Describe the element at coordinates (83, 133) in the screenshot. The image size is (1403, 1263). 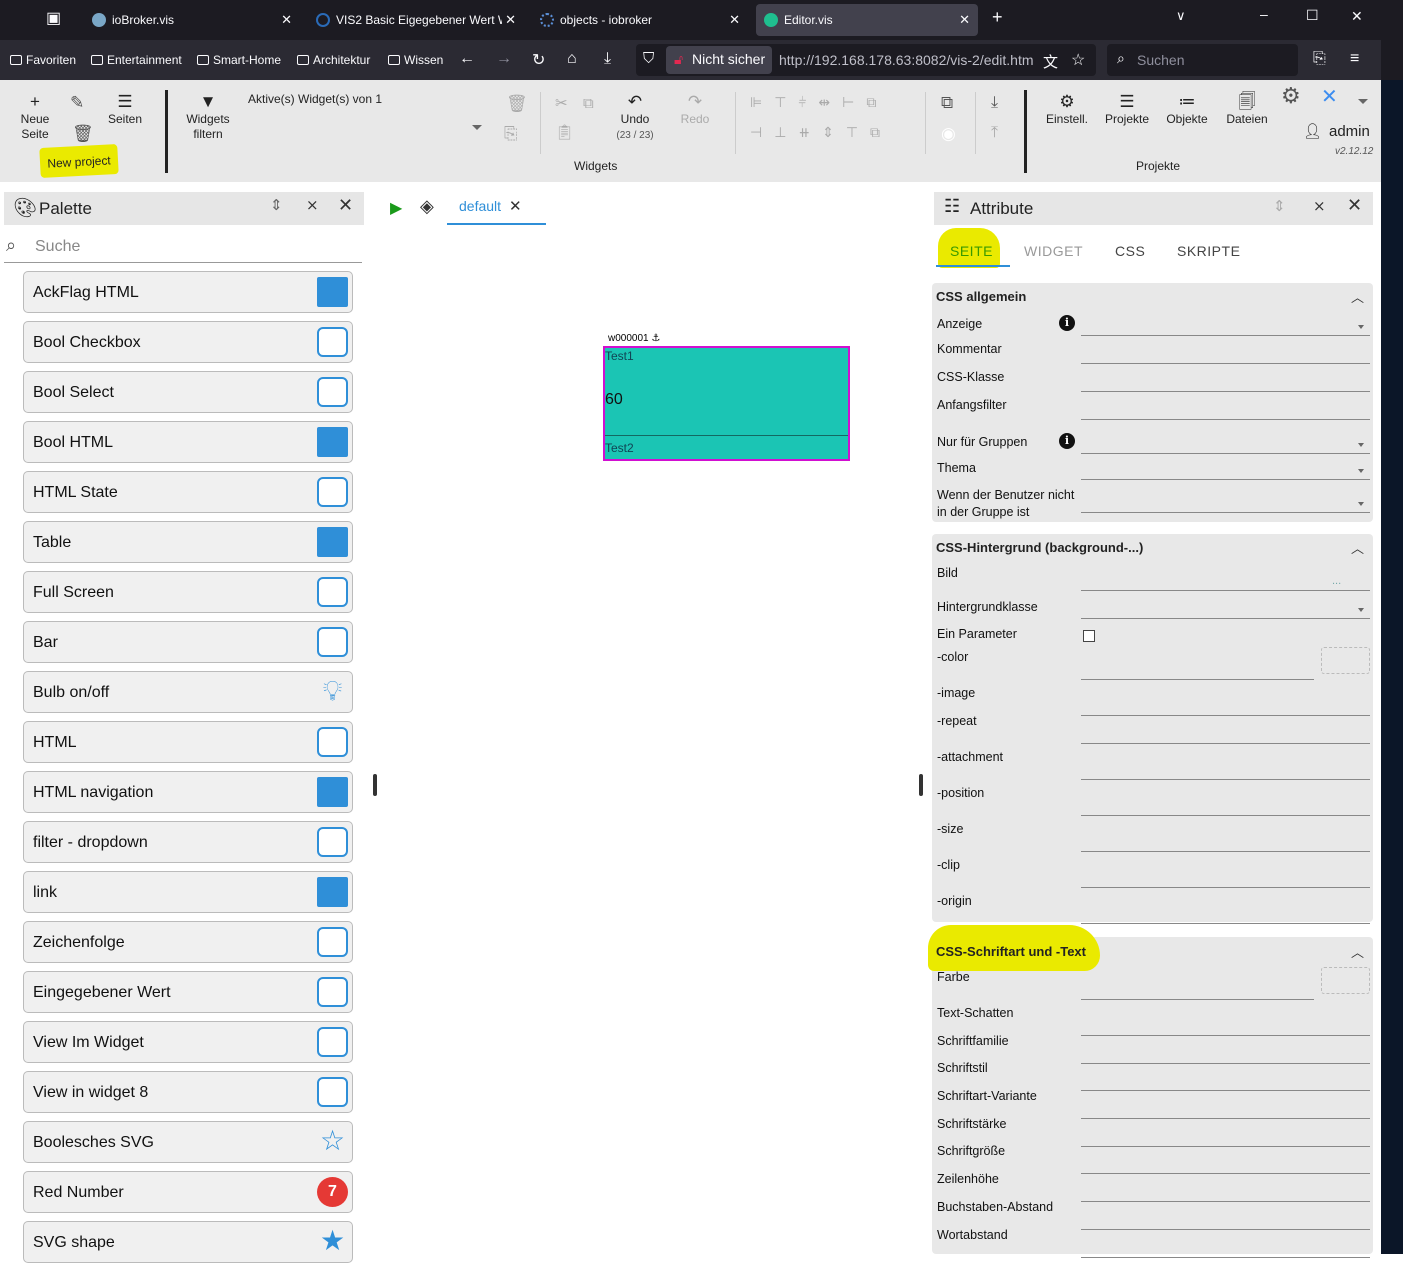
I see `delete-trash-icon: 🗑︎` at that location.